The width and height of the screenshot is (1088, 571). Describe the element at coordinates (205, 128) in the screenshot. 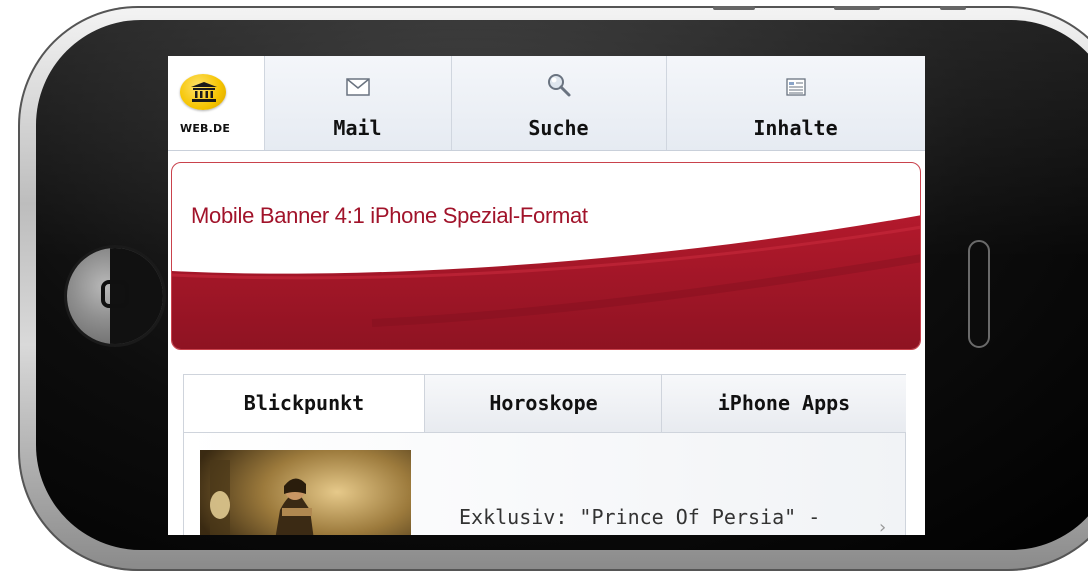

I see `logo-text: WEB.DE` at that location.